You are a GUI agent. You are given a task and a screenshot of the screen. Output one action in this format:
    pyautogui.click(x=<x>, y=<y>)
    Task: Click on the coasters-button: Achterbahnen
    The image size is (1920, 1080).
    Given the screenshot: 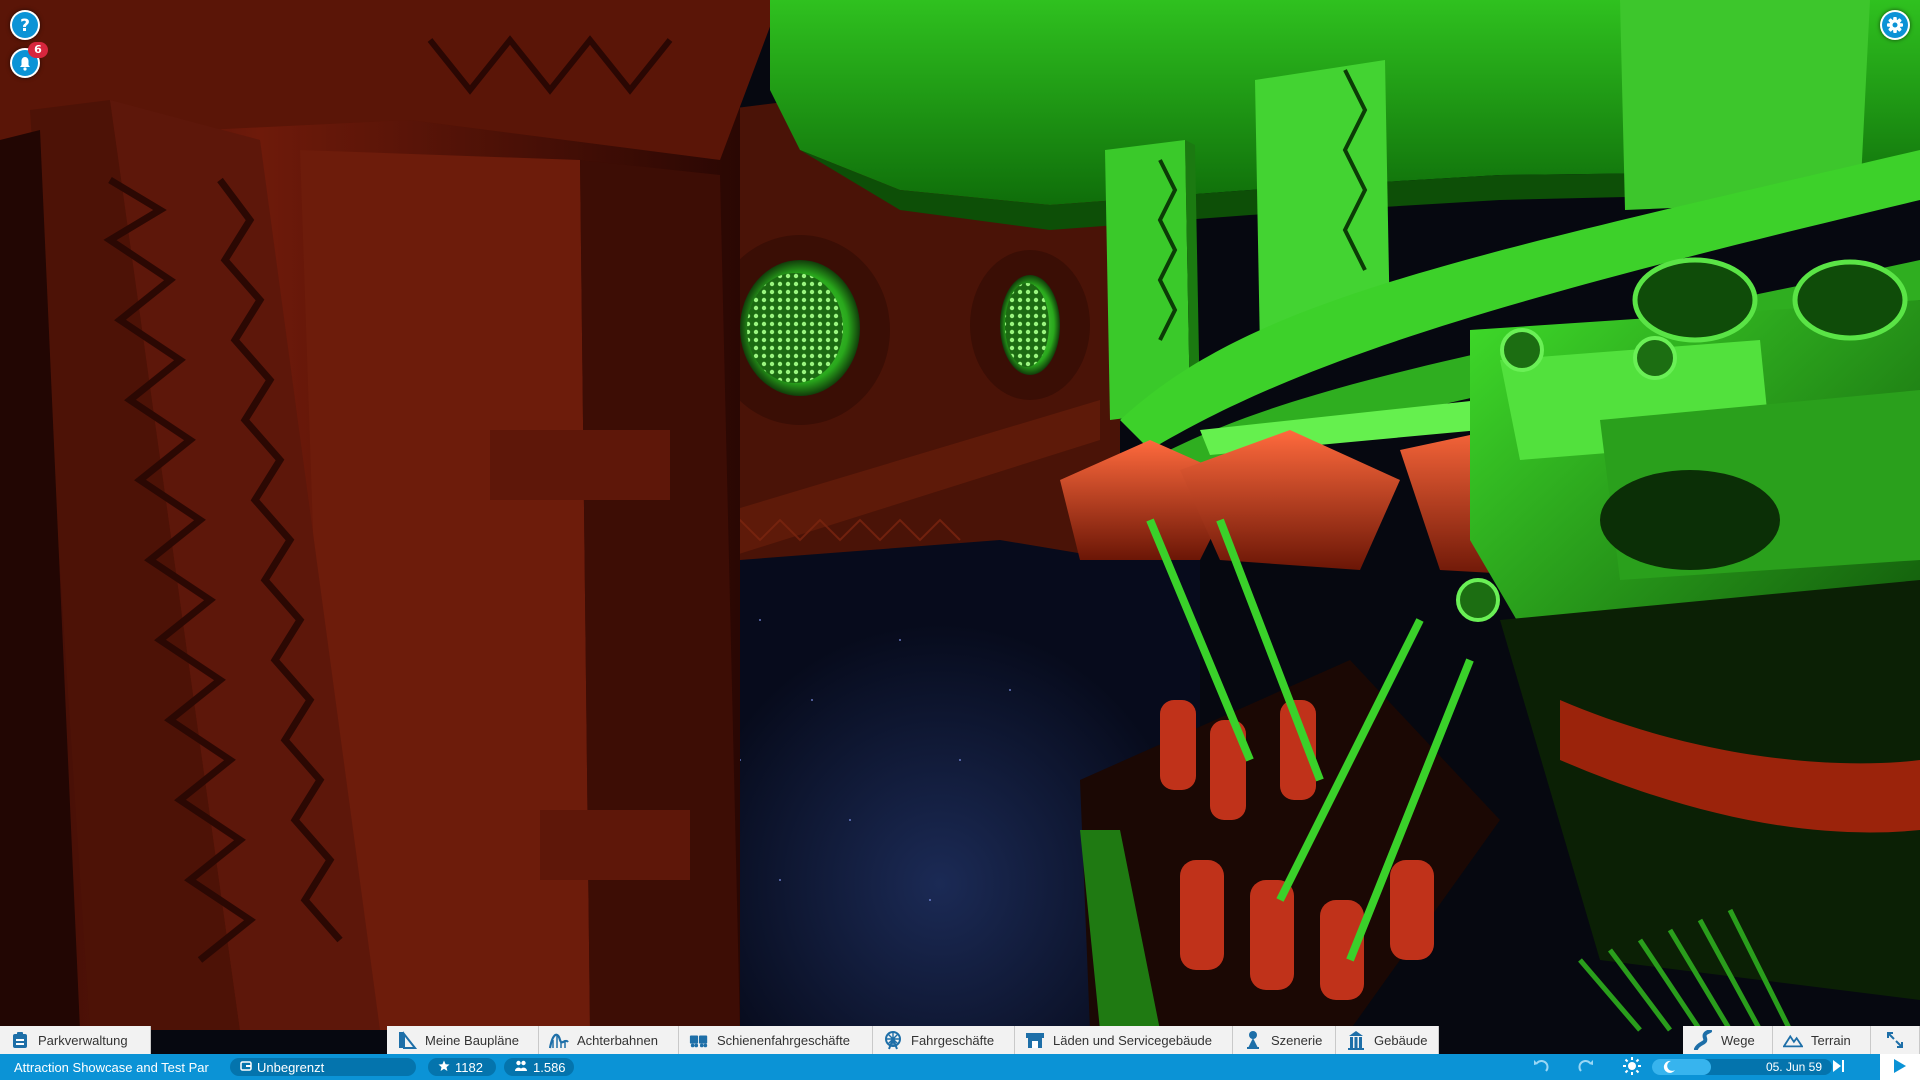 What is the action you would take?
    pyautogui.click(x=609, y=1040)
    